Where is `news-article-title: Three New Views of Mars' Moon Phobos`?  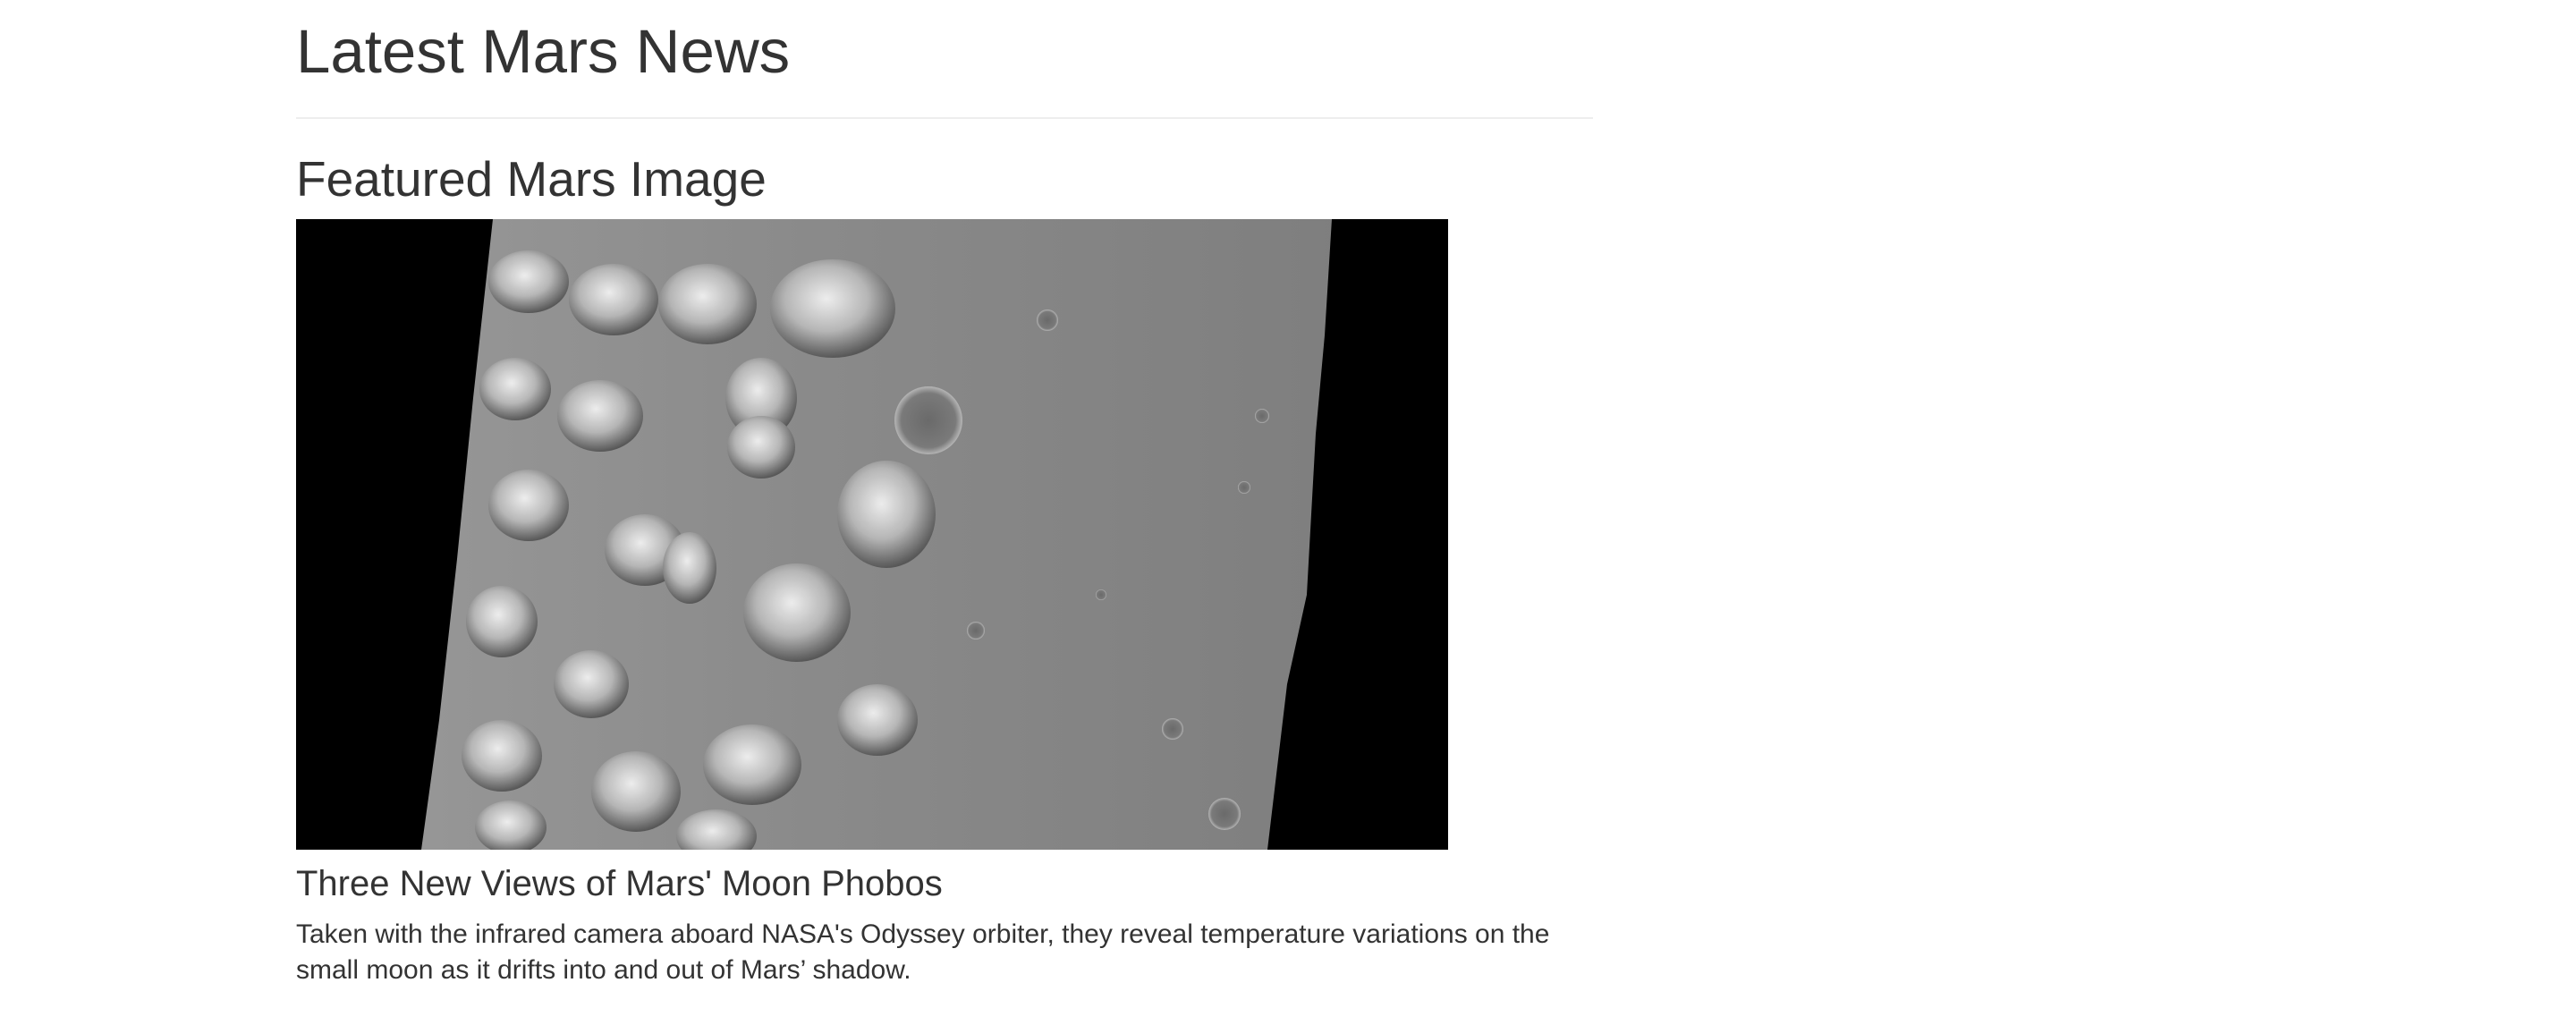 news-article-title: Three New Views of Mars' Moon Phobos is located at coordinates (619, 884).